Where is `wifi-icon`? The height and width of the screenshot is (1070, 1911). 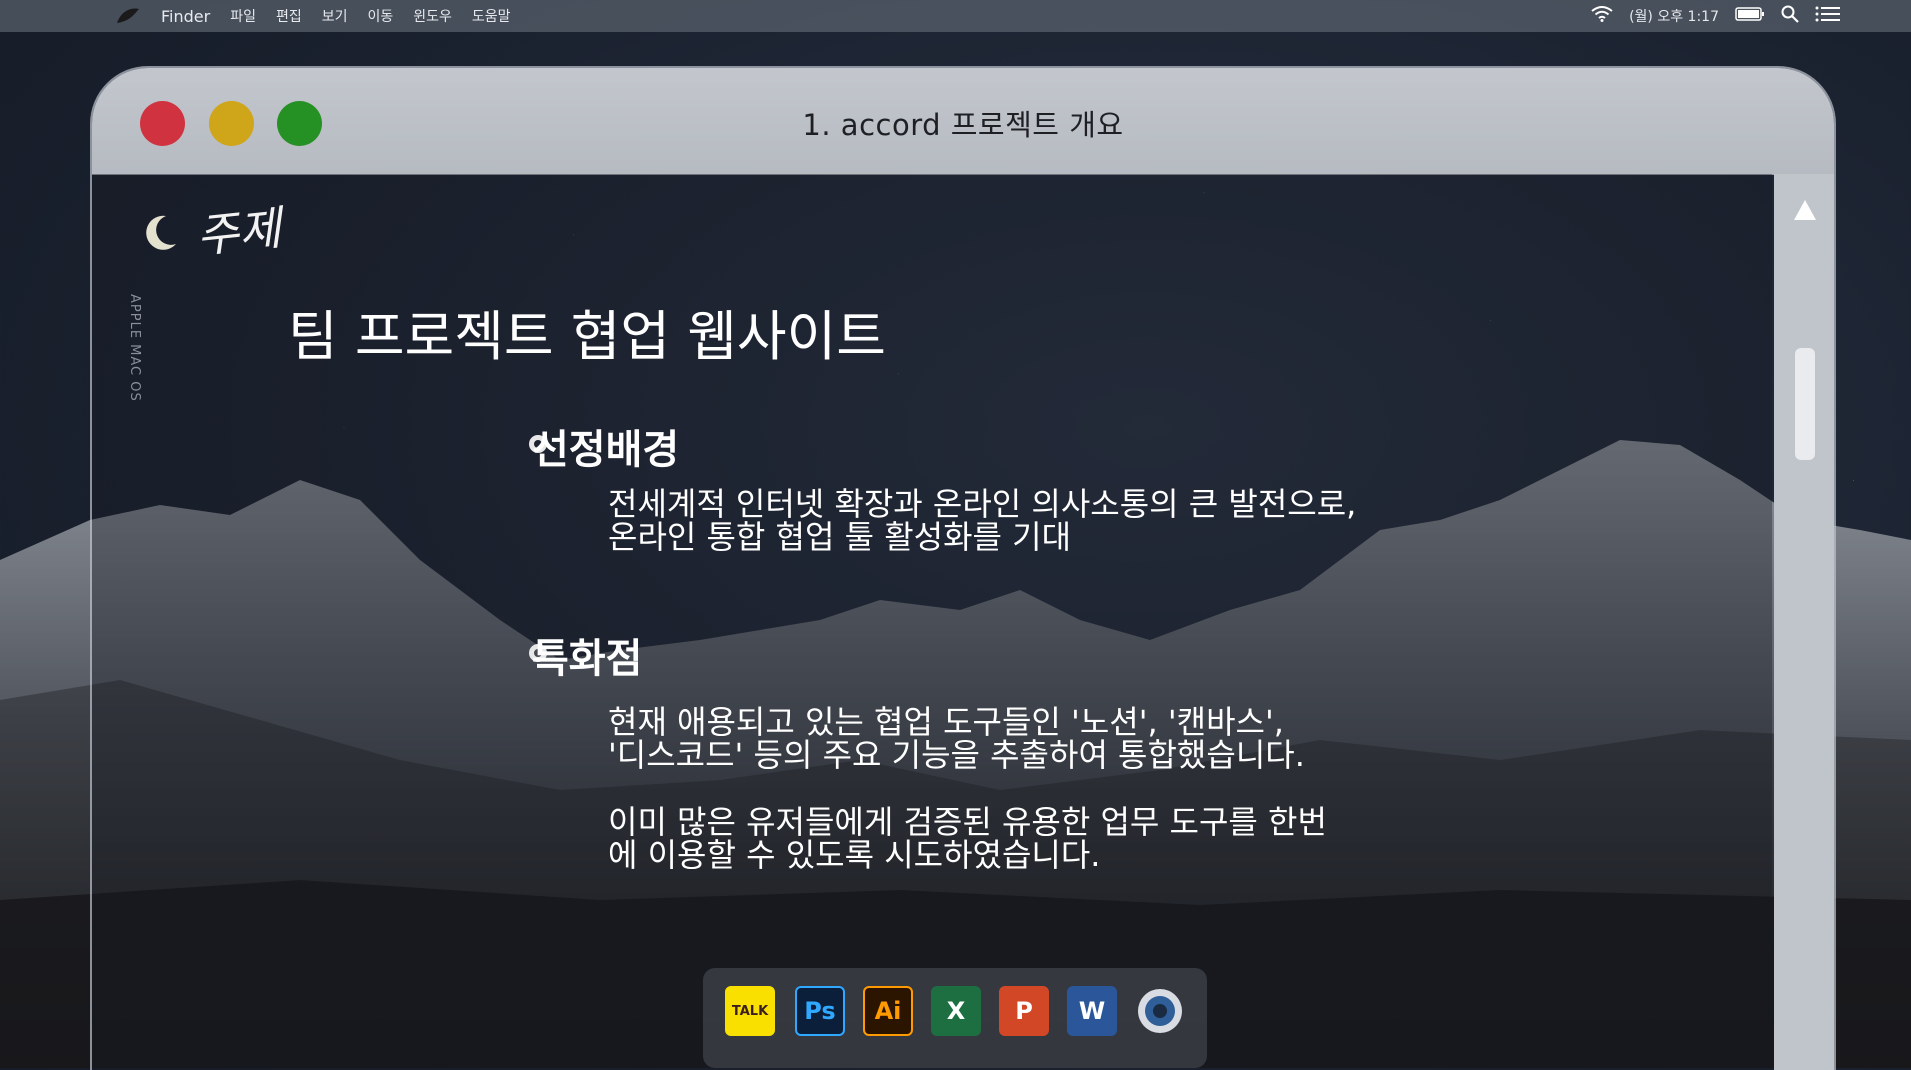 wifi-icon is located at coordinates (1602, 16).